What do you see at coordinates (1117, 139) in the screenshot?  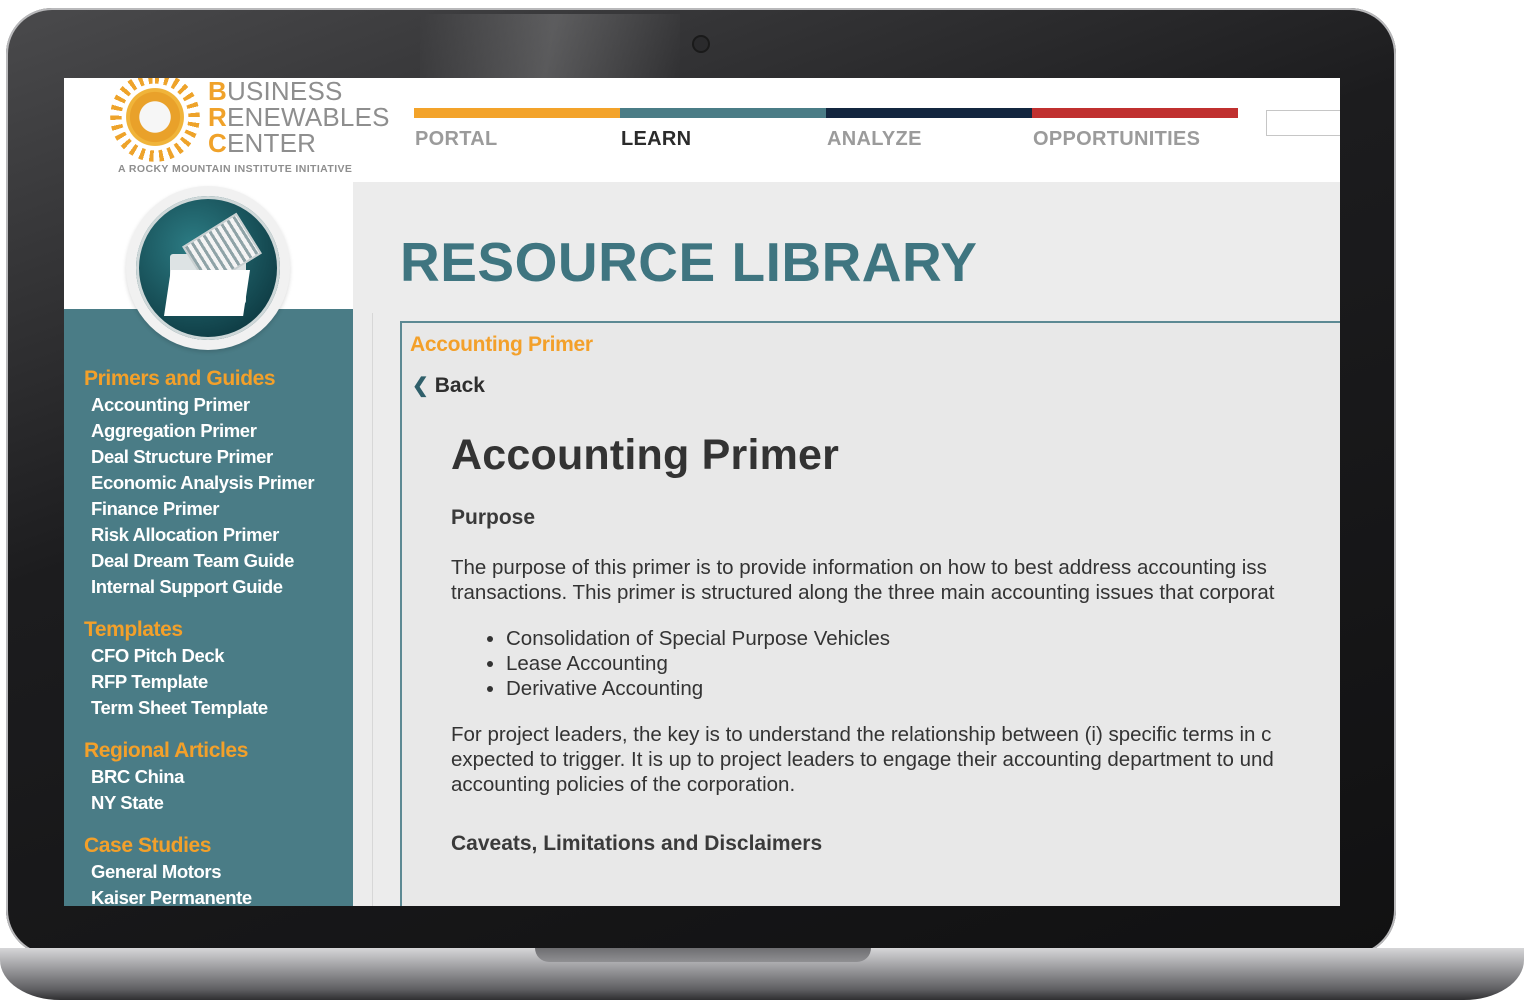 I see `nav-opportunities-label: OPPORTUNITIES` at bounding box center [1117, 139].